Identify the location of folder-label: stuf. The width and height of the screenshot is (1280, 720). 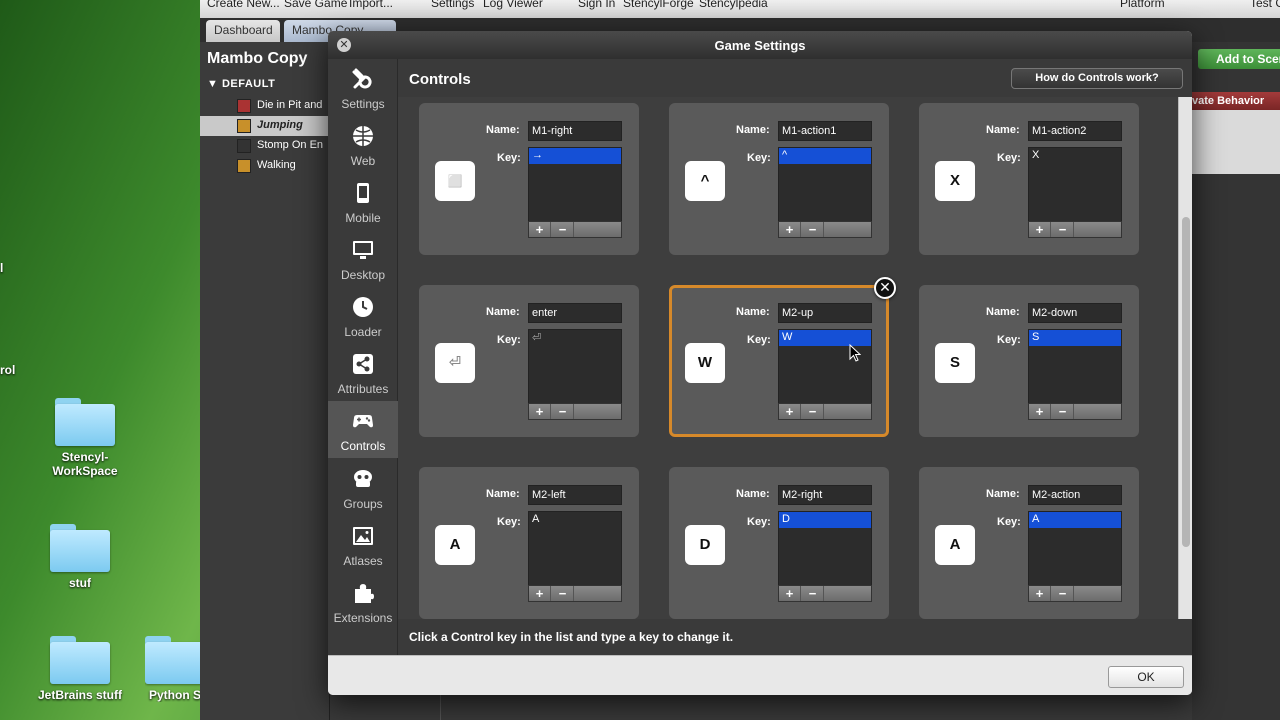
(80, 583).